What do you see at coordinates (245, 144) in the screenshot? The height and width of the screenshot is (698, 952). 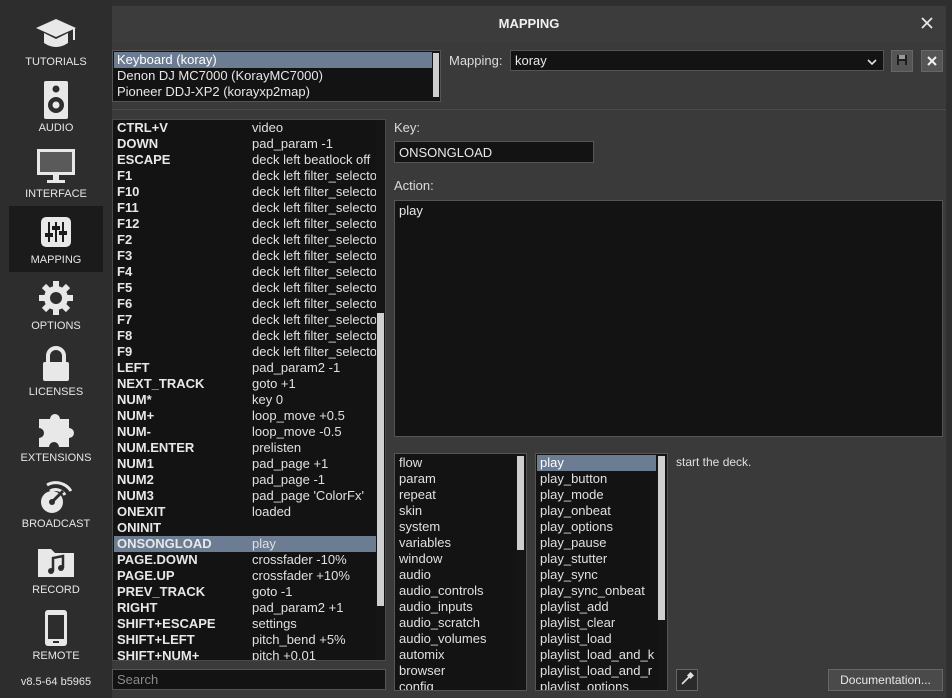 I see `key-row: DOWN pad_param -1` at bounding box center [245, 144].